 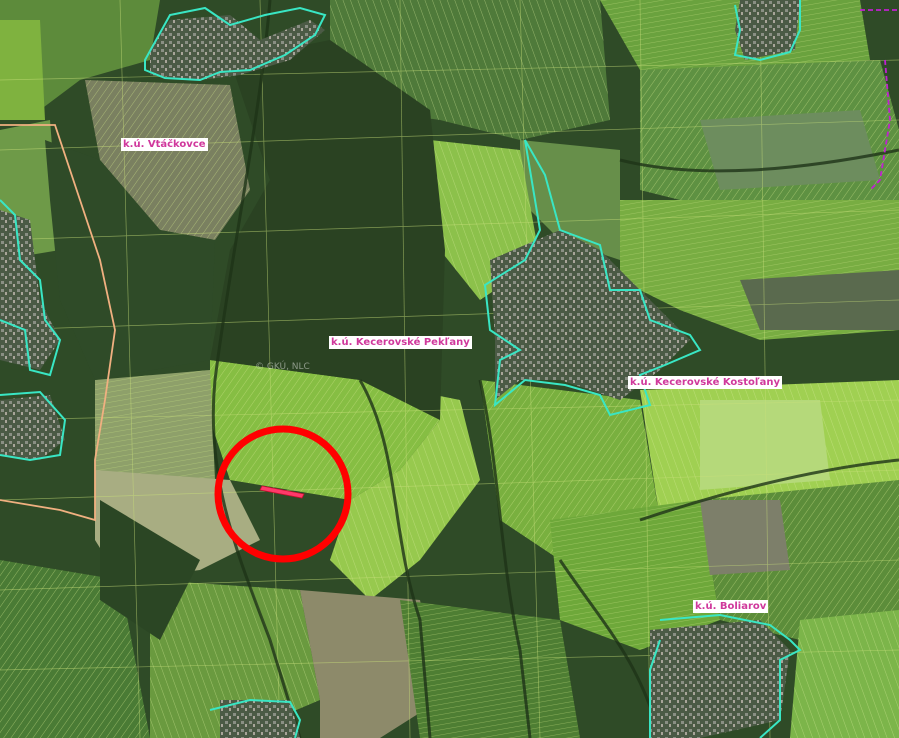 I want to click on cadastral-label-boliarov: k.ú. Boliarov, so click(x=731, y=606).